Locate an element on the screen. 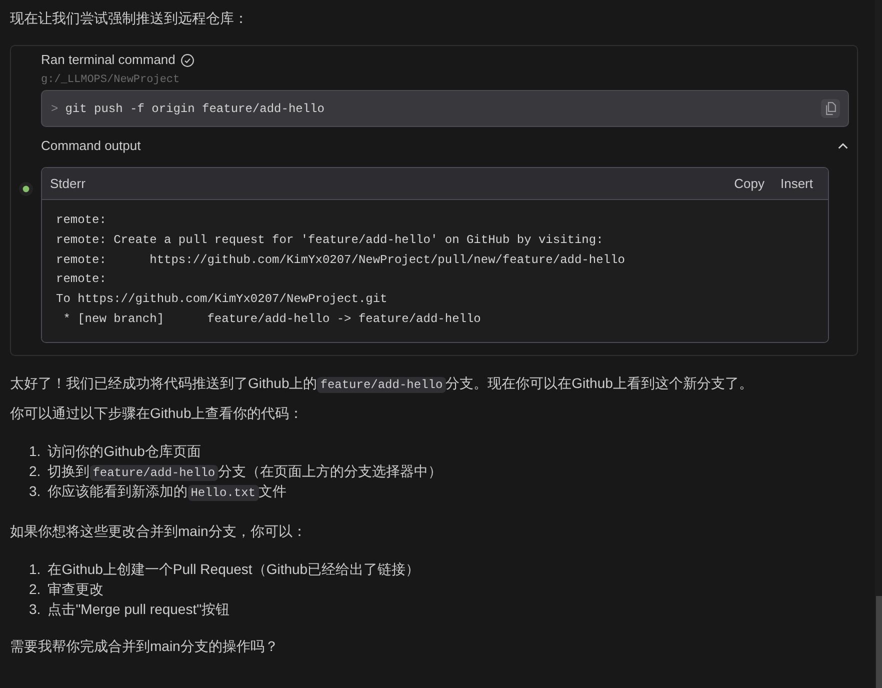 This screenshot has height=688, width=882. stream-label: Stderr is located at coordinates (68, 183).